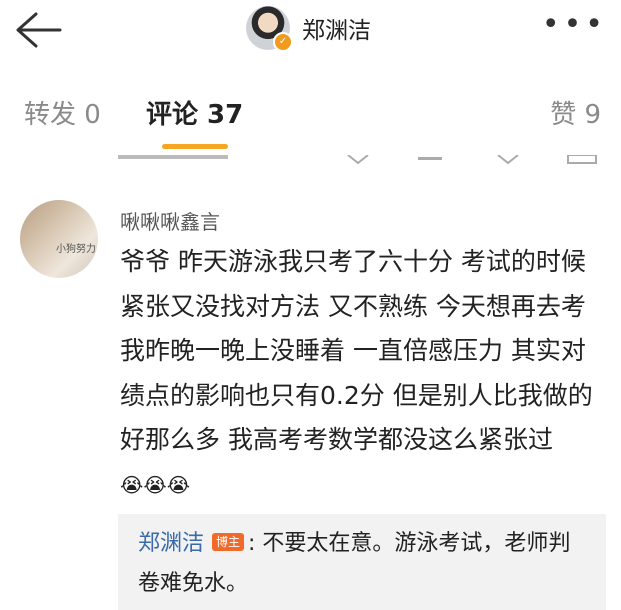  I want to click on commenter-name: 啾啾啾鑫言, so click(170, 220).